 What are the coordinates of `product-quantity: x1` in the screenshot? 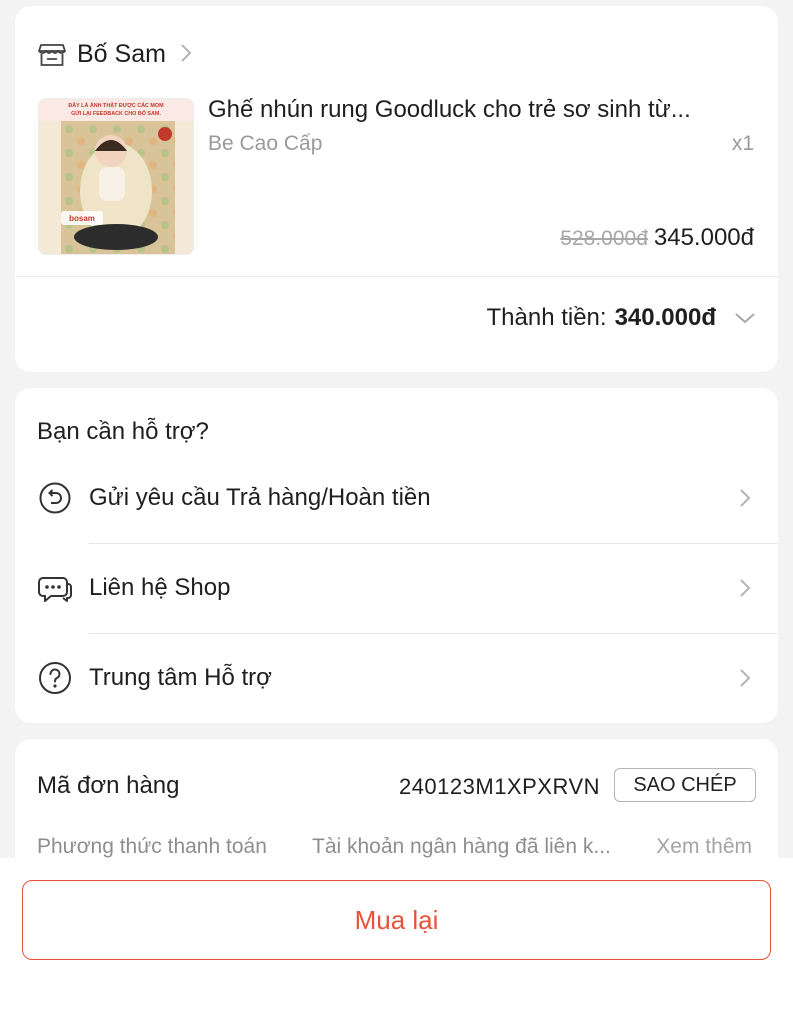 It's located at (742, 143).